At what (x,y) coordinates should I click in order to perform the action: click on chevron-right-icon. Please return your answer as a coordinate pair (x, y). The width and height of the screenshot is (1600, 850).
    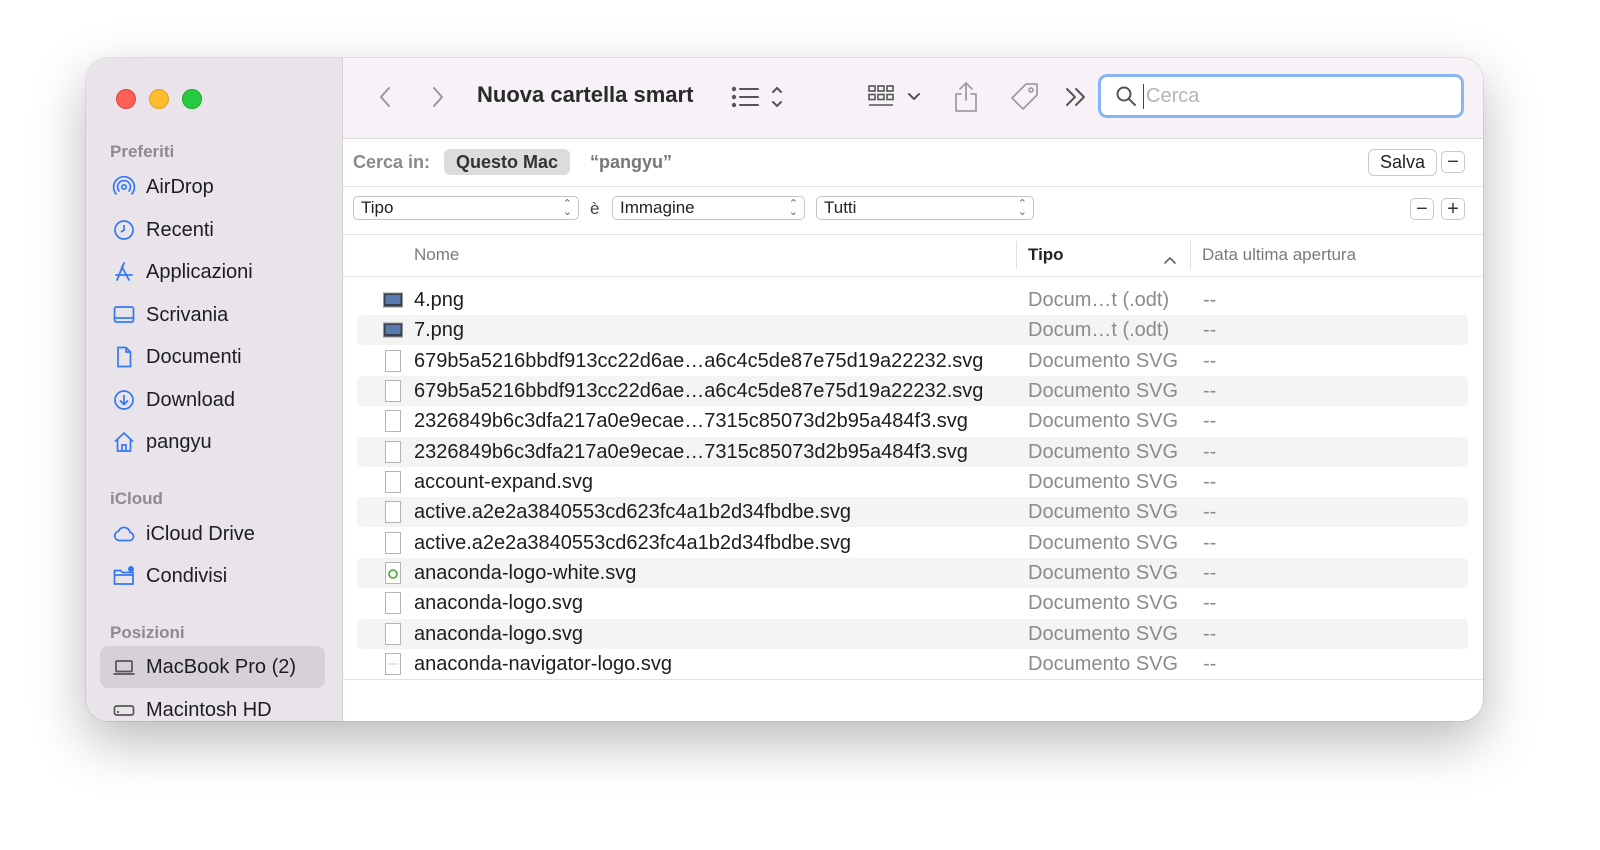
    Looking at the image, I should click on (438, 97).